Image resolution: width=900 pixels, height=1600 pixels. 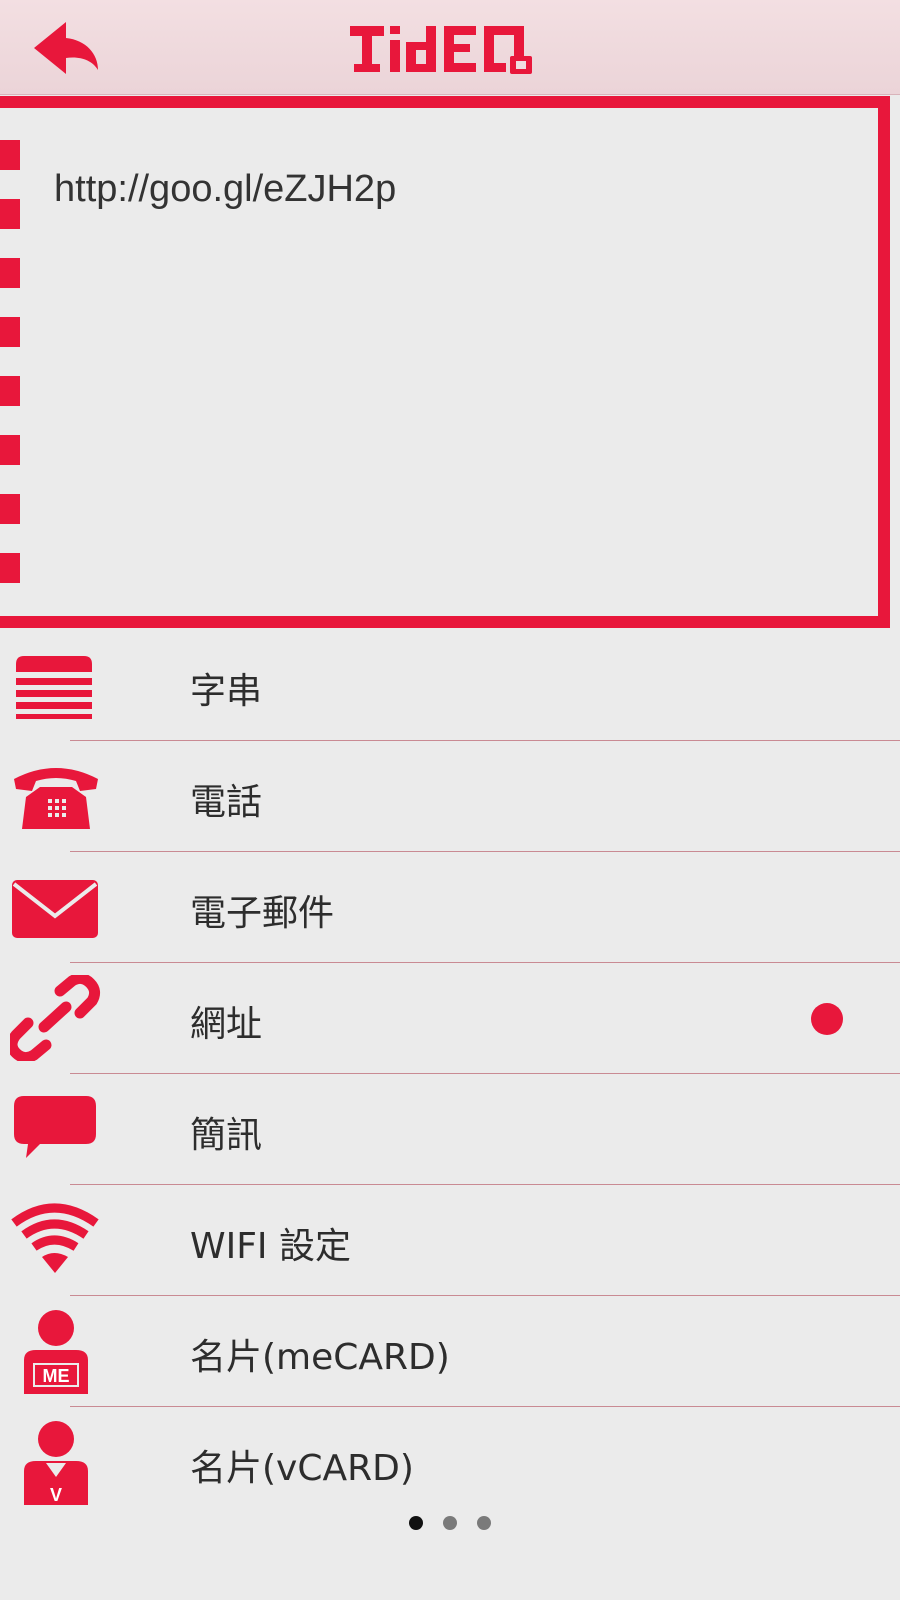 What do you see at coordinates (450, 1531) in the screenshot?
I see `page-indicator` at bounding box center [450, 1531].